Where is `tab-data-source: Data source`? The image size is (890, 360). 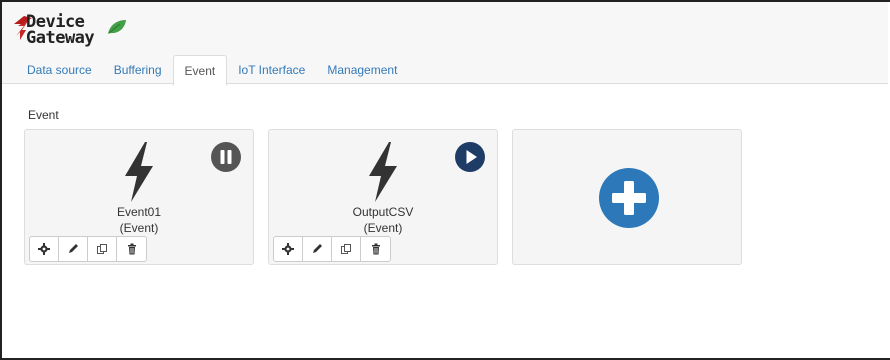
tab-data-source: Data source is located at coordinates (59, 70).